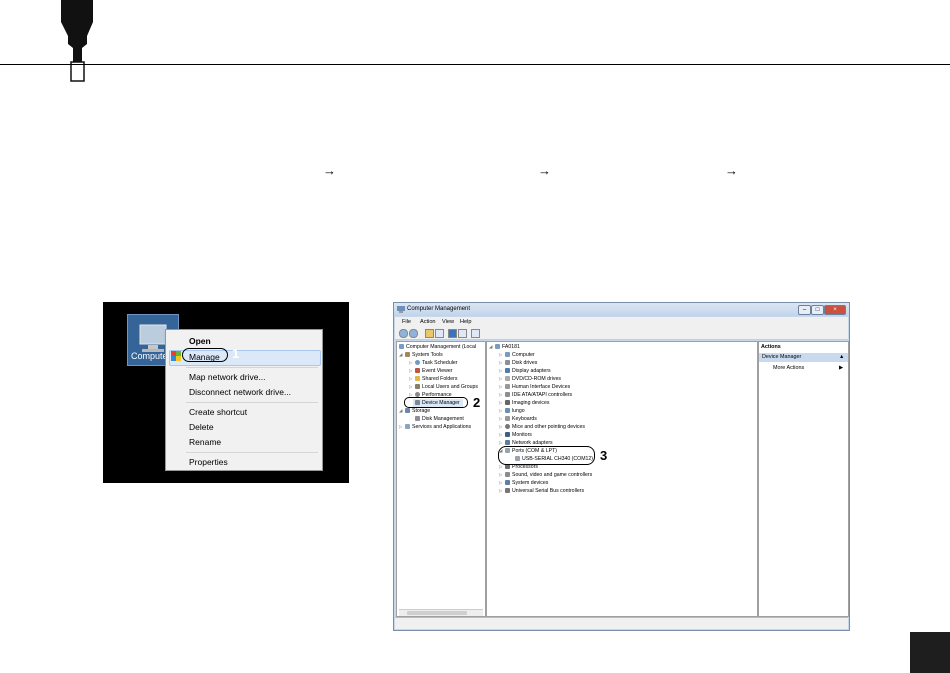  What do you see at coordinates (448, 322) in the screenshot?
I see `menu-view: View` at bounding box center [448, 322].